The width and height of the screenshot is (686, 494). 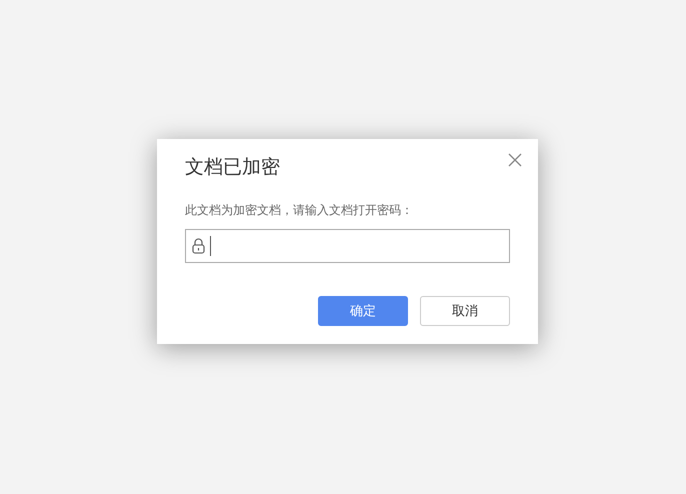 I want to click on prompt-text: 此文档为加密文档，请输入文档打开密码：, so click(x=299, y=210).